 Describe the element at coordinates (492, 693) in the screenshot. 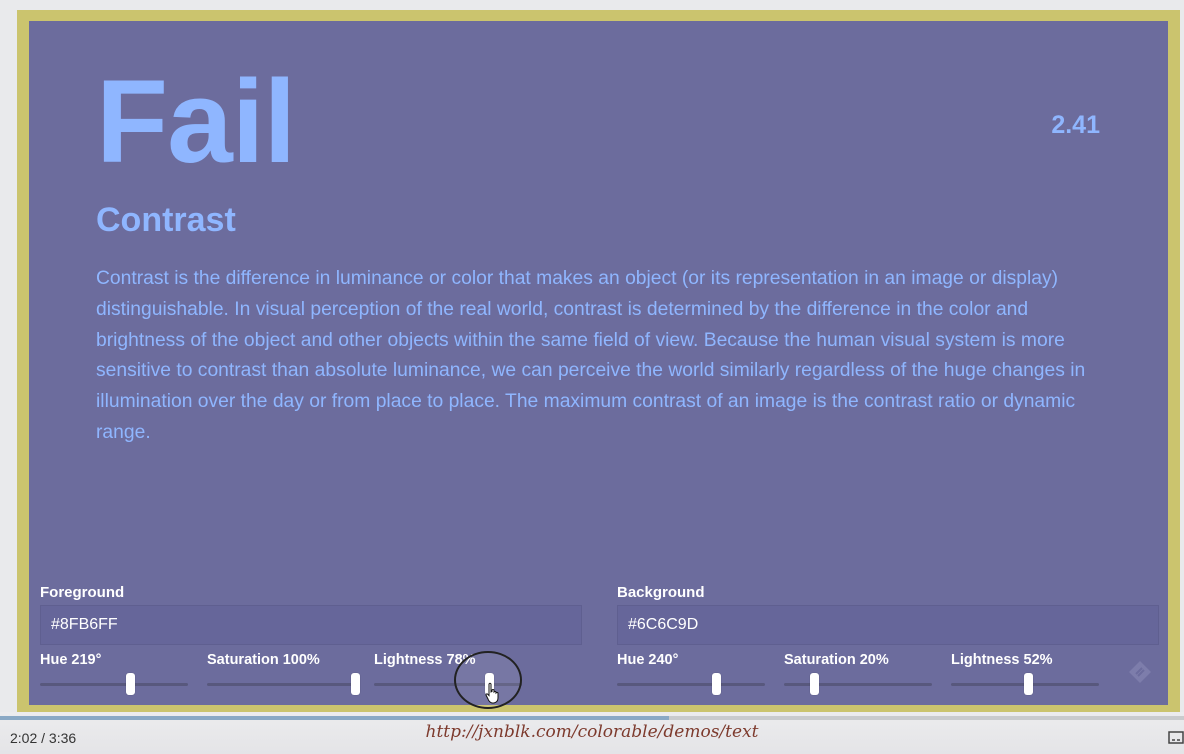

I see `hand-pointer-icon` at that location.